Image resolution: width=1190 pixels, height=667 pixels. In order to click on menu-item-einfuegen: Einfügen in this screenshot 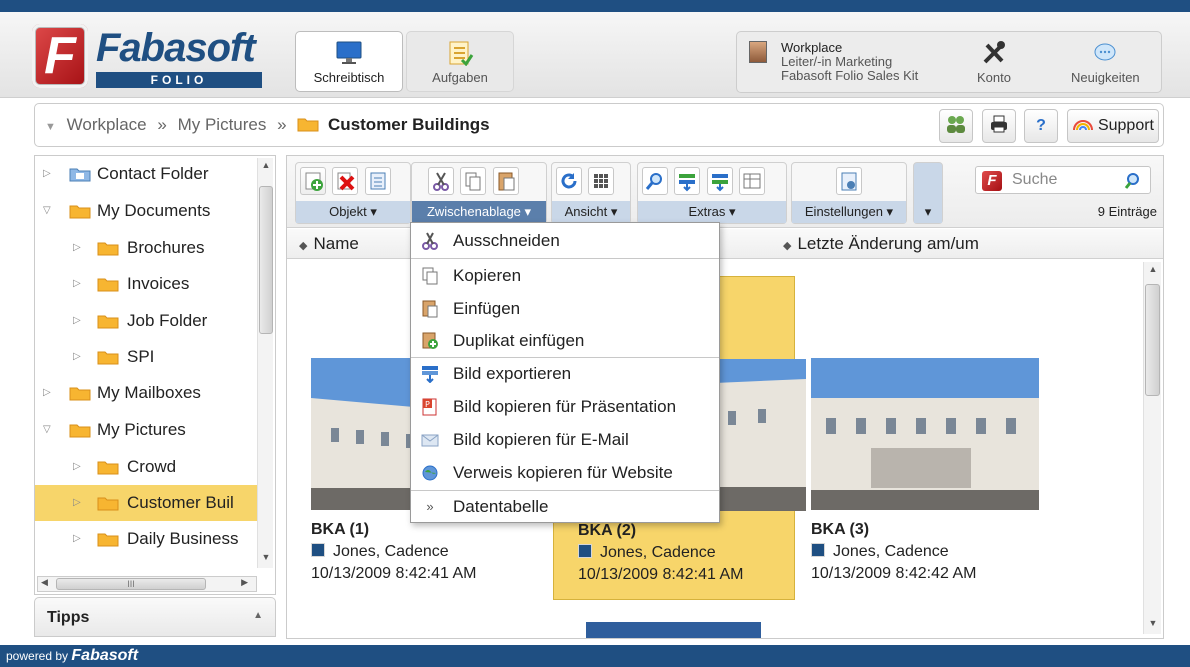, I will do `click(565, 309)`.